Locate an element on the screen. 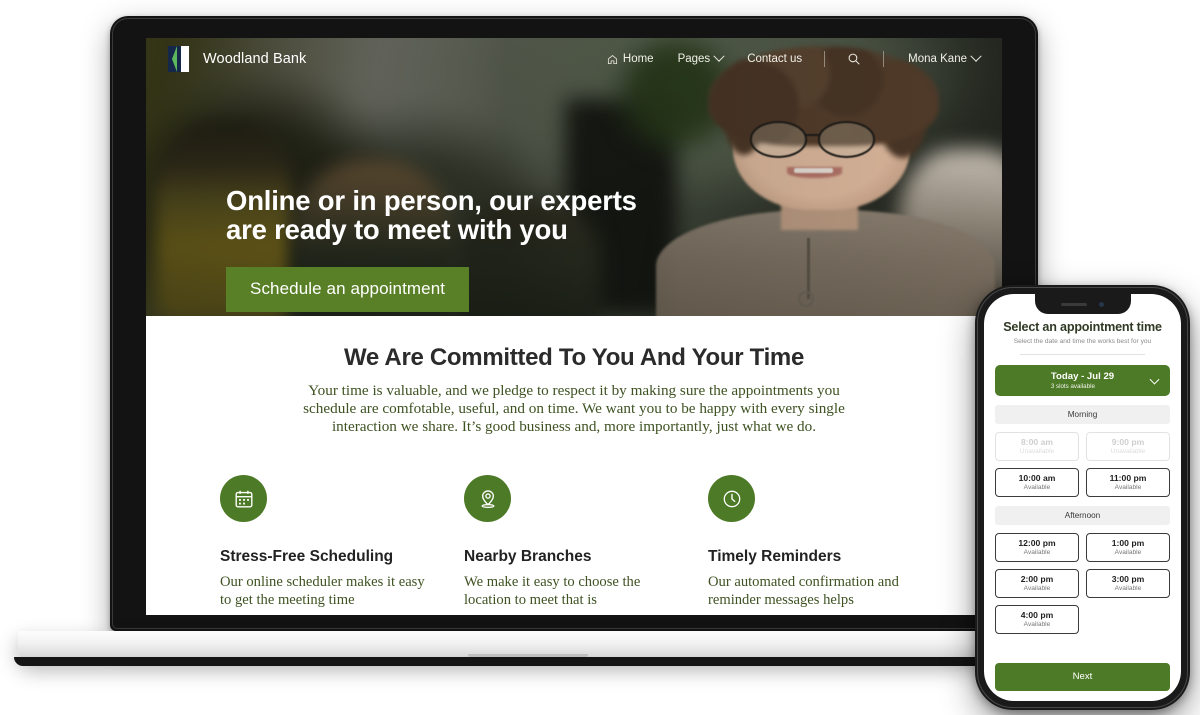  time-slot: 2:00 pm Available is located at coordinates (1037, 583).